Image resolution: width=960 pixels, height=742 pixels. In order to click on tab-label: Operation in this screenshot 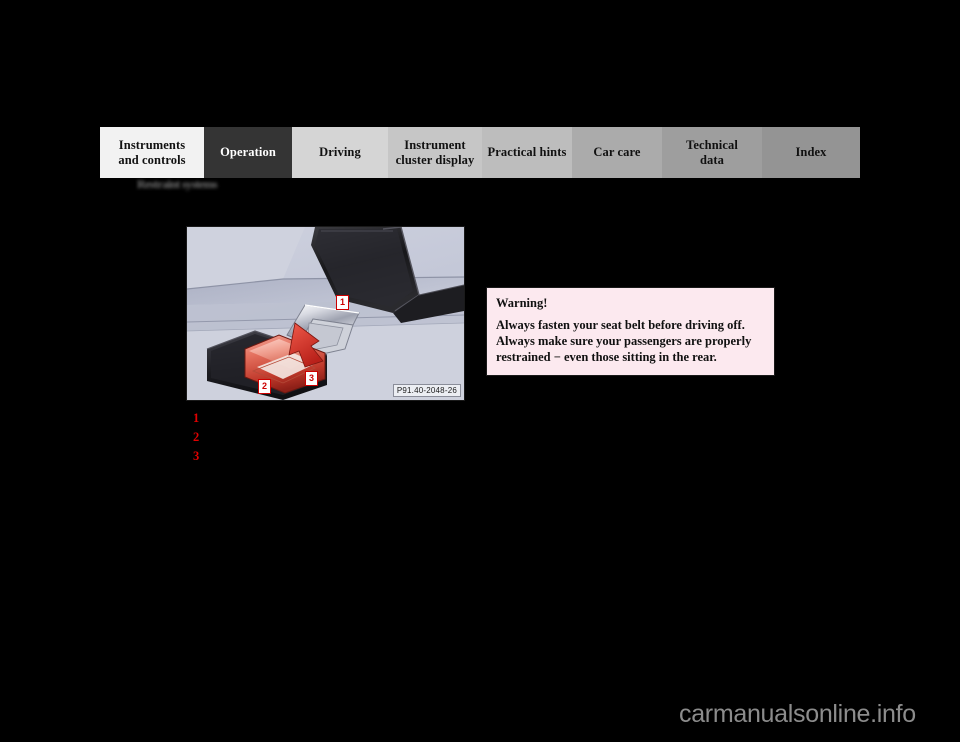, I will do `click(248, 152)`.